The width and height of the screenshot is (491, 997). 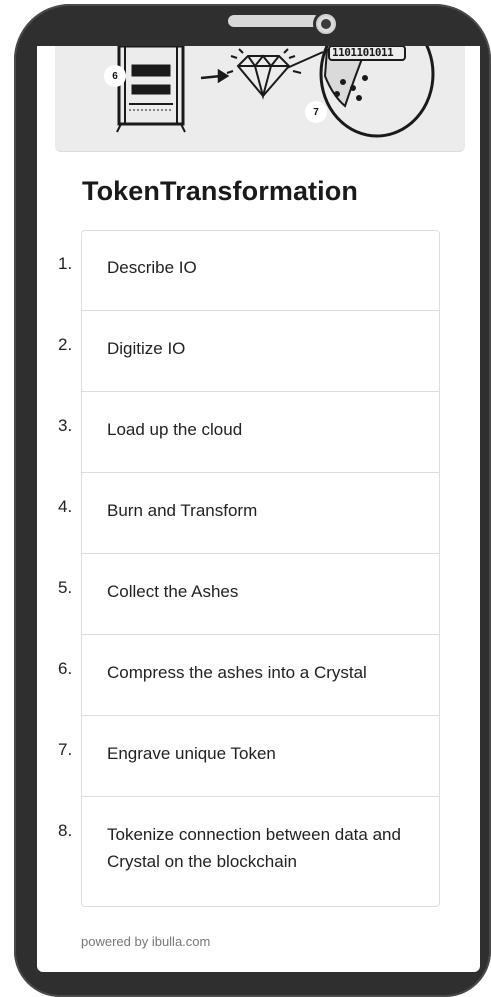 I want to click on illustration-banner: 1101101011 6 7, so click(x=260, y=99).